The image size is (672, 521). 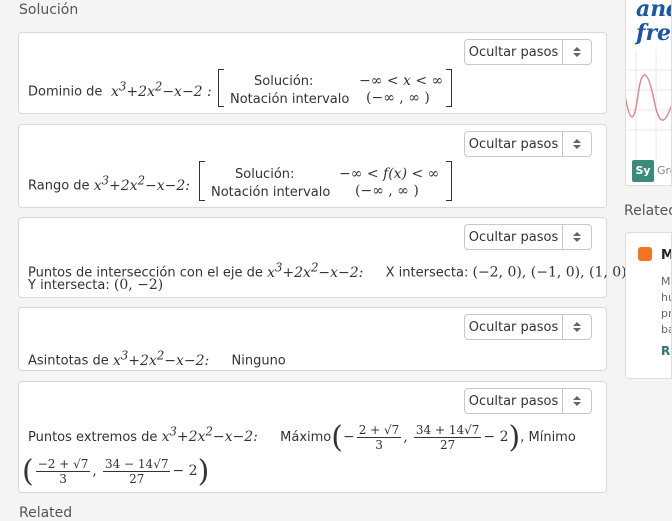 I want to click on ad-headline-2: free, so click(x=654, y=33).